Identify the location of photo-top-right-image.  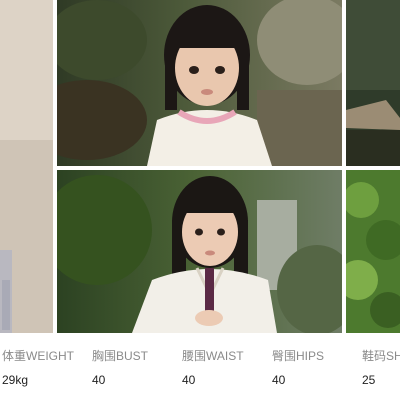
(373, 83).